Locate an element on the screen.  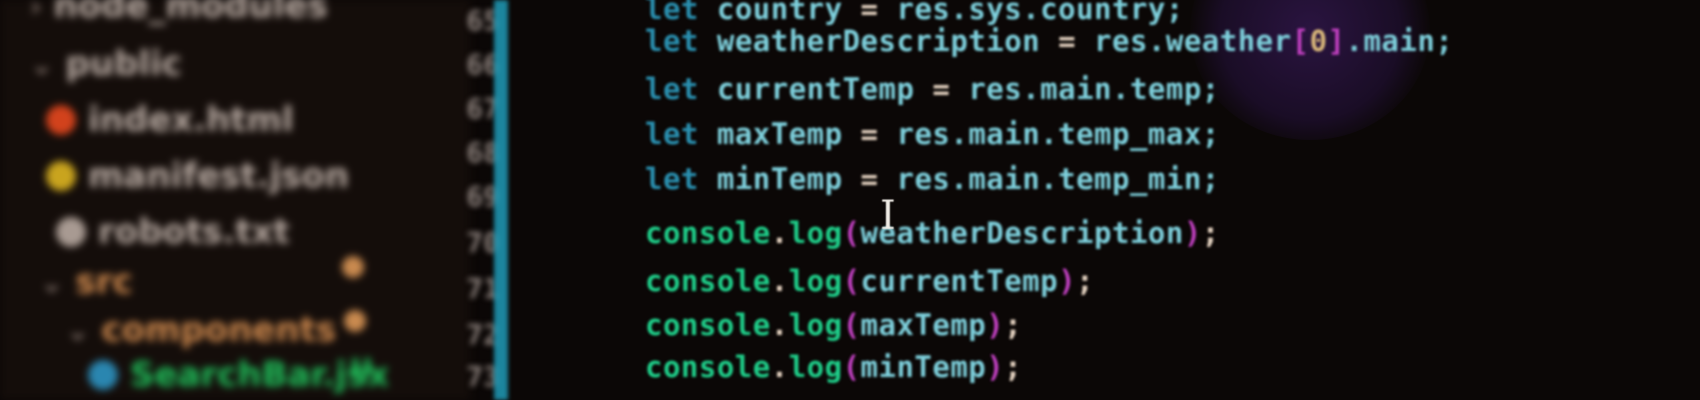
expression: res.main.temp; is located at coordinates (1094, 89).